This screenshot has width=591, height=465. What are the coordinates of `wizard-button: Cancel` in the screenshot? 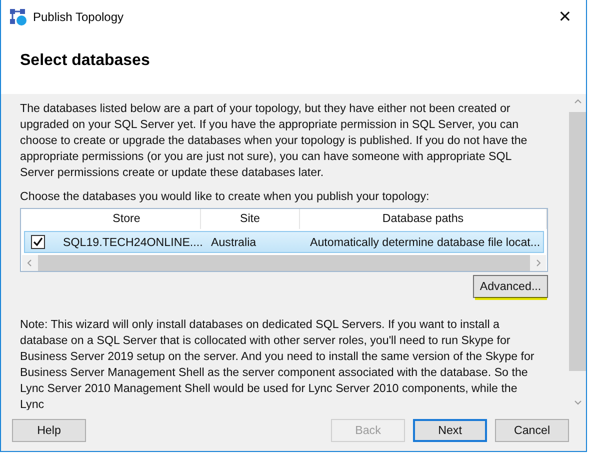 It's located at (532, 430).